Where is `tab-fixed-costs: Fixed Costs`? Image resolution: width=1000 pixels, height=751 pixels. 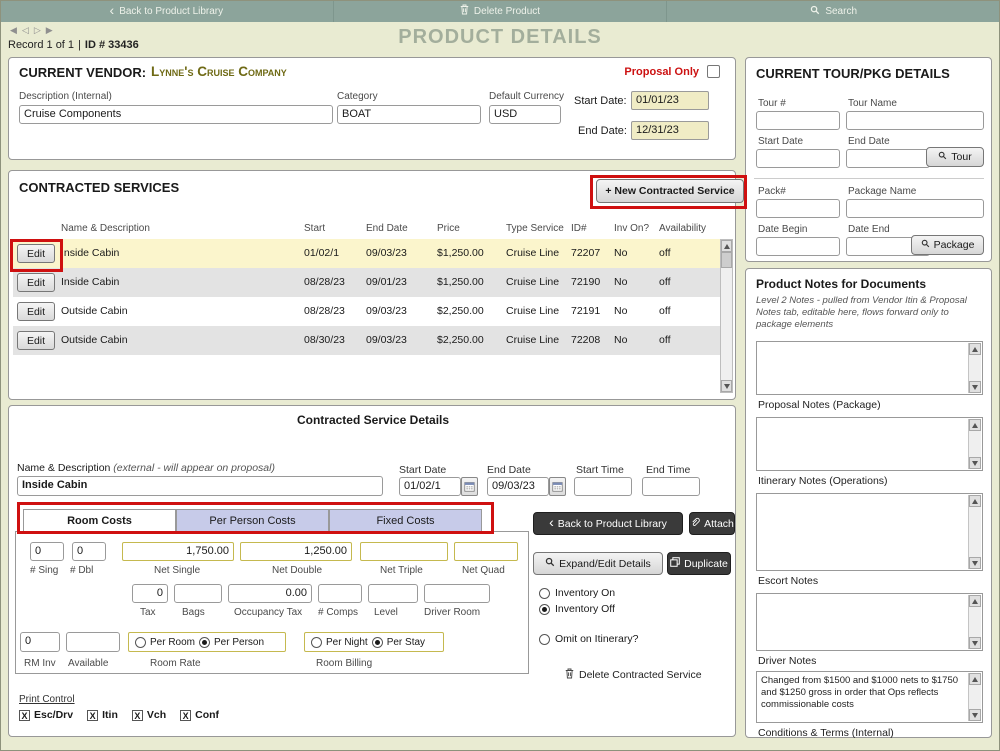 tab-fixed-costs: Fixed Costs is located at coordinates (405, 520).